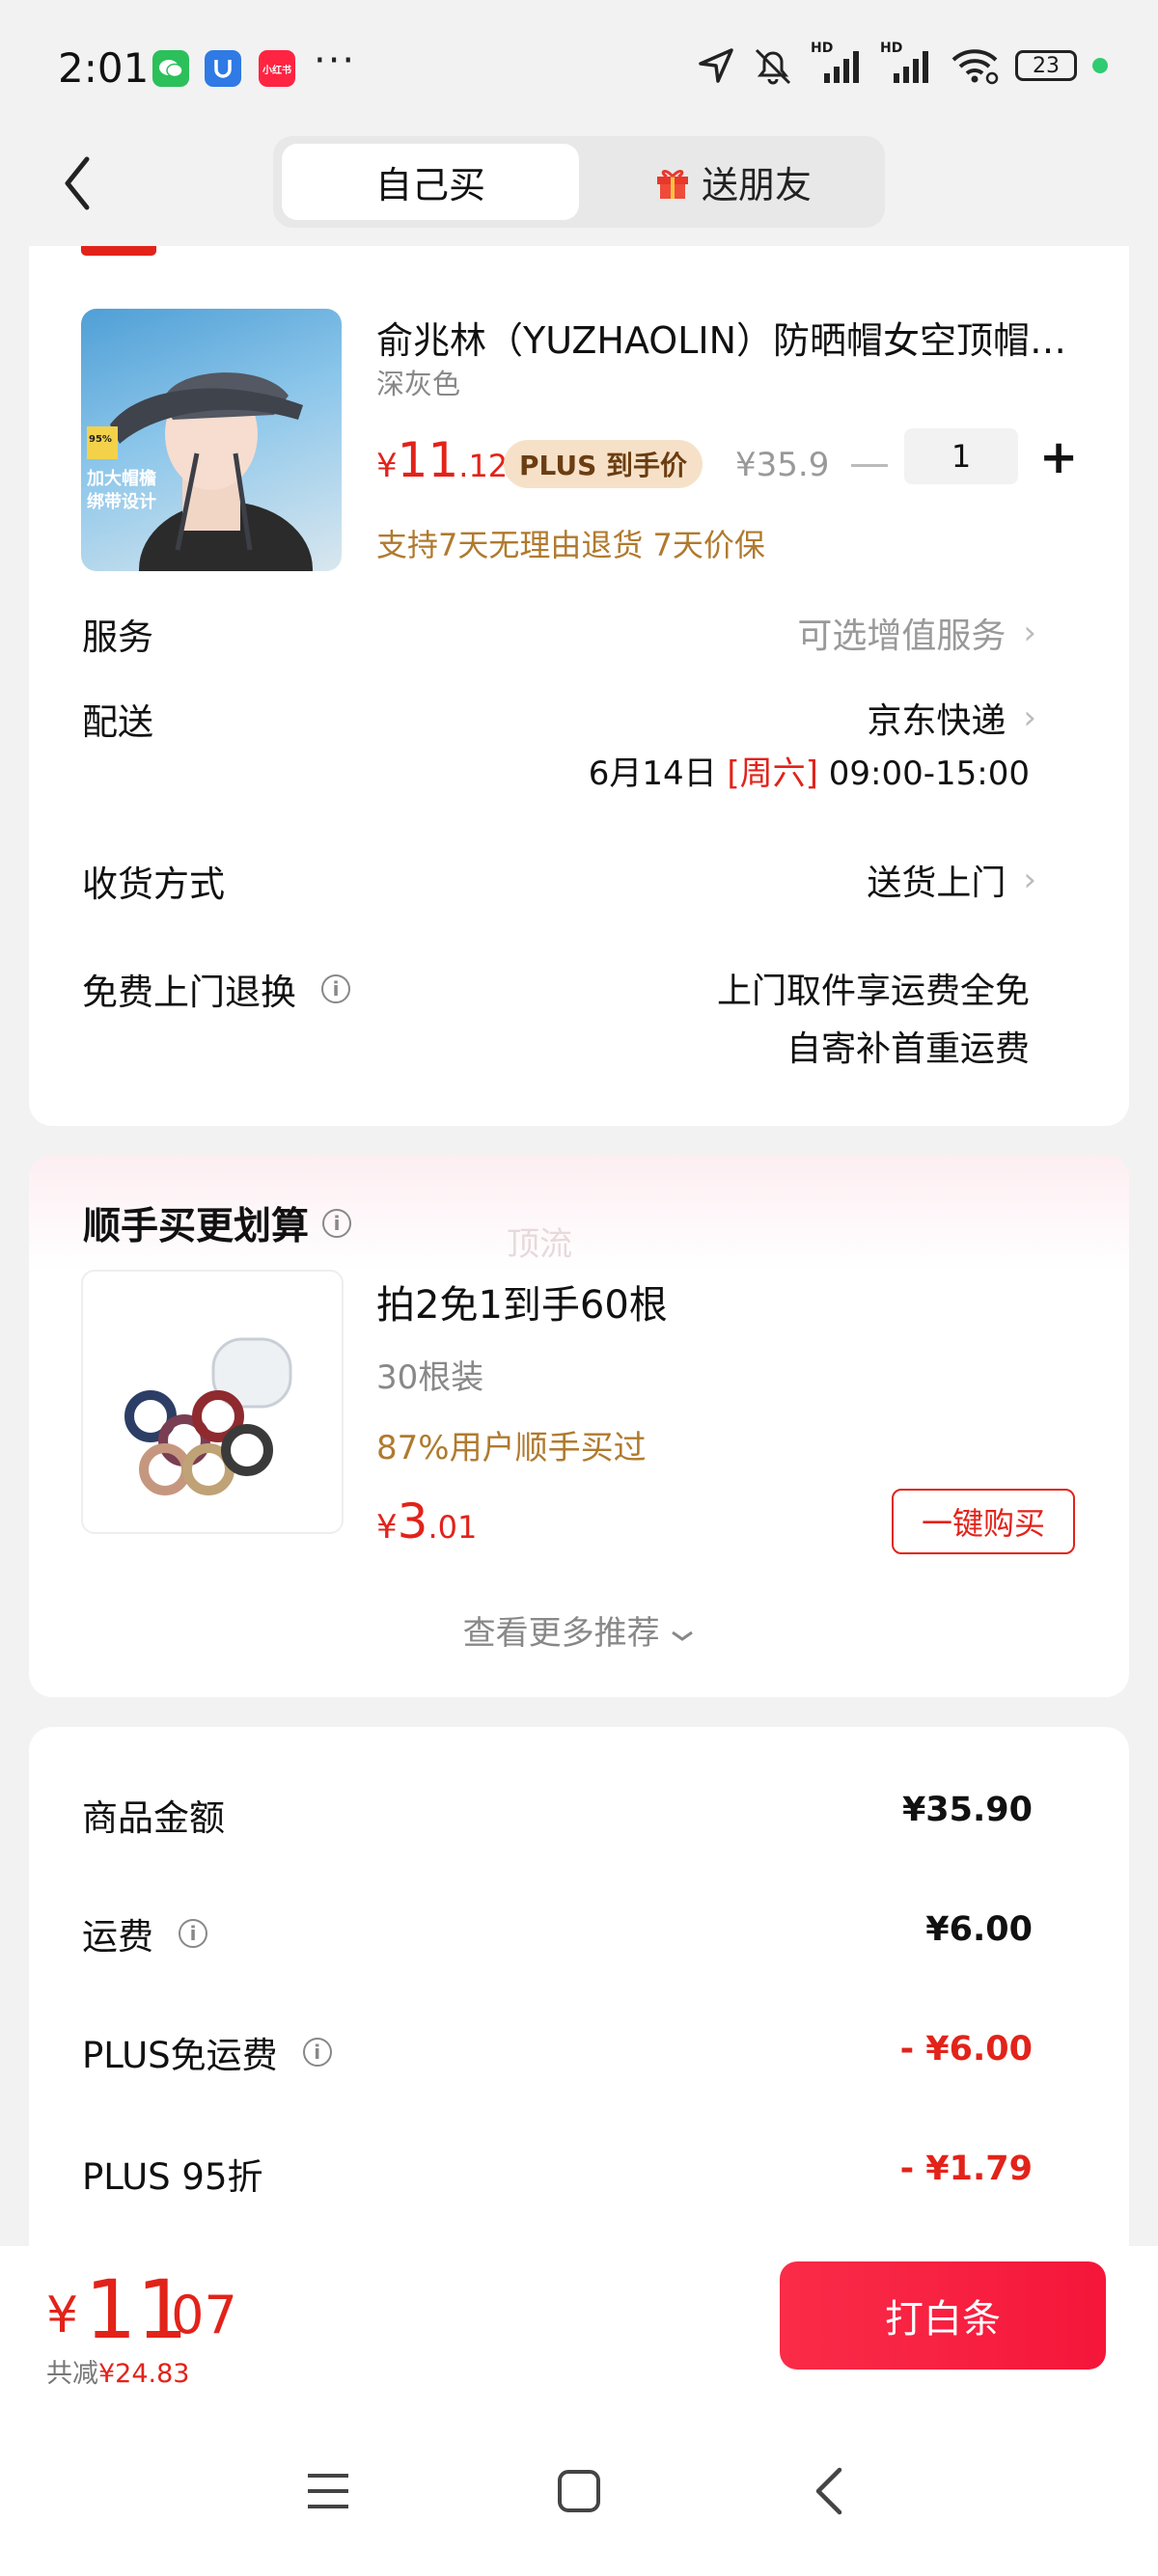 The image size is (1158, 2576). What do you see at coordinates (117, 638) in the screenshot?
I see `service-label: 服务` at bounding box center [117, 638].